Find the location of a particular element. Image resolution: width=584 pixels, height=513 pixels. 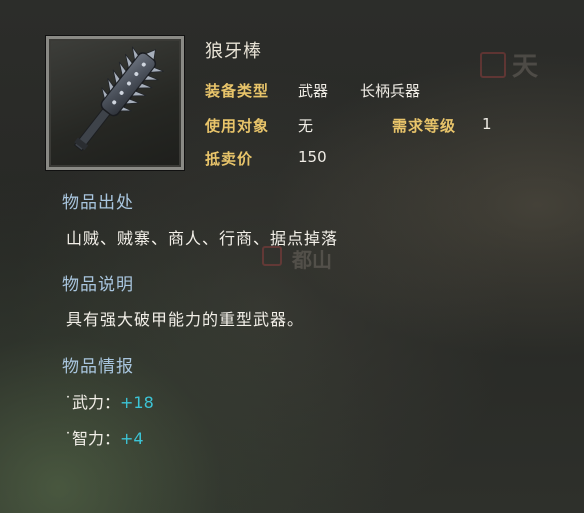

stat-key: ˙武力： is located at coordinates (92, 402).